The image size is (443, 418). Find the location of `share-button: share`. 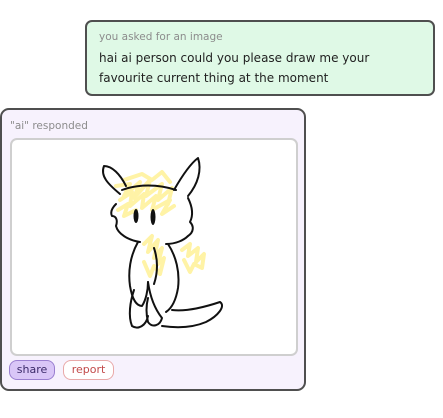

share-button: share is located at coordinates (32, 370).